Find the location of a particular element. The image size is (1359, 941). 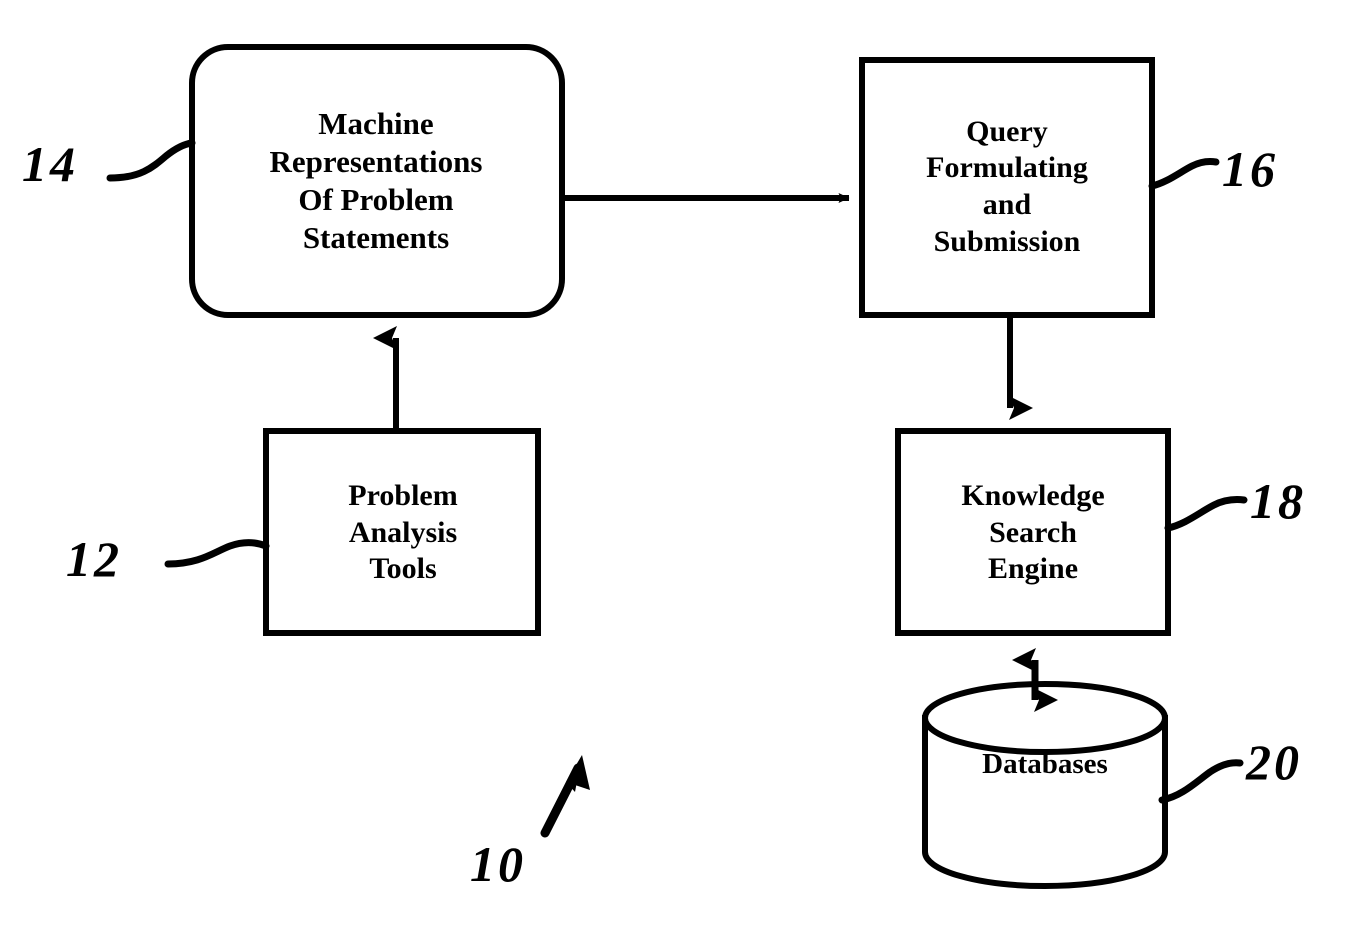

box-problem-analysis is located at coordinates (402, 532).